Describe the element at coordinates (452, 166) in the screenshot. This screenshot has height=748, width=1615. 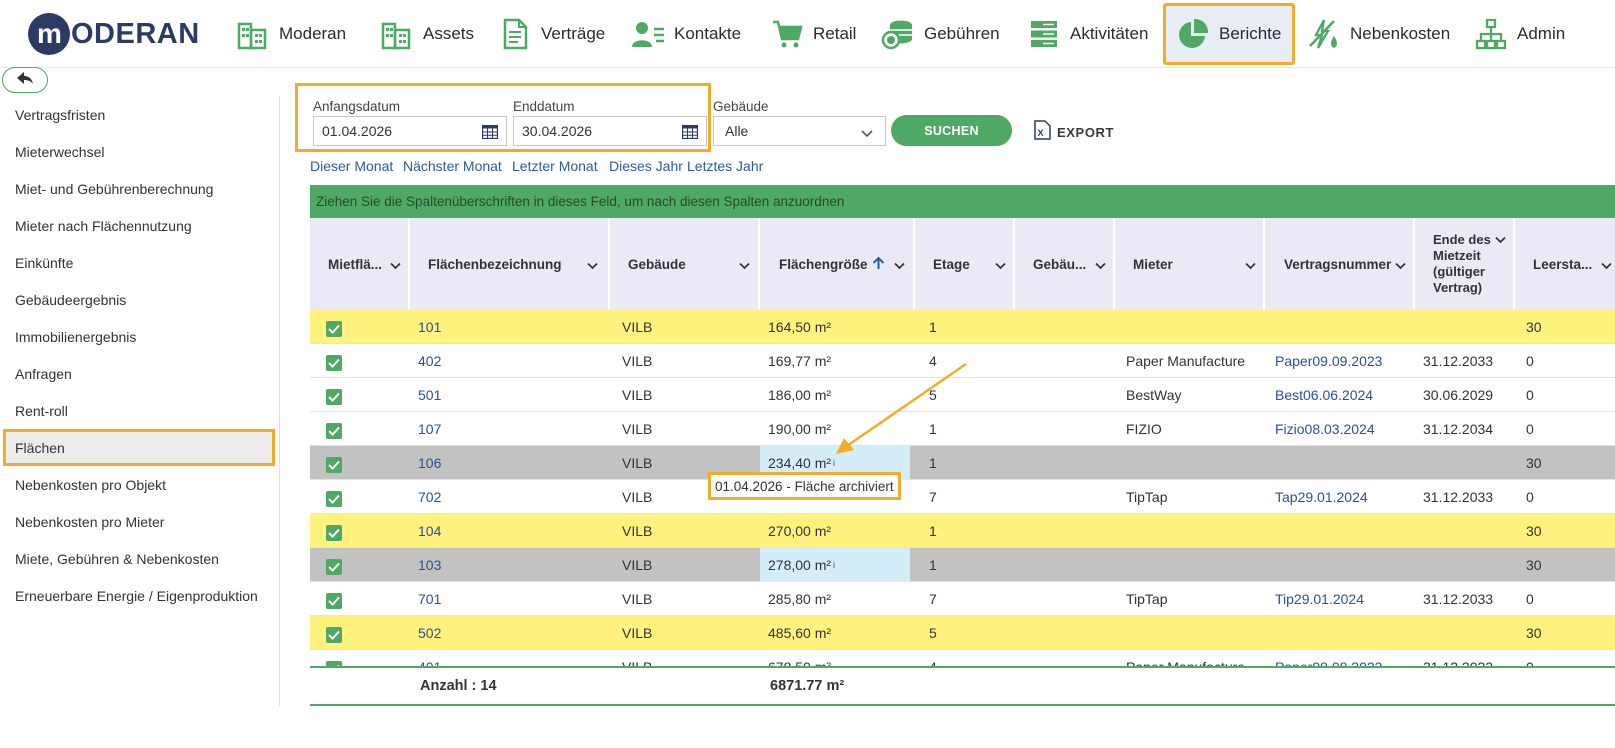
I see `quick-next-month: Nächster Monat` at that location.